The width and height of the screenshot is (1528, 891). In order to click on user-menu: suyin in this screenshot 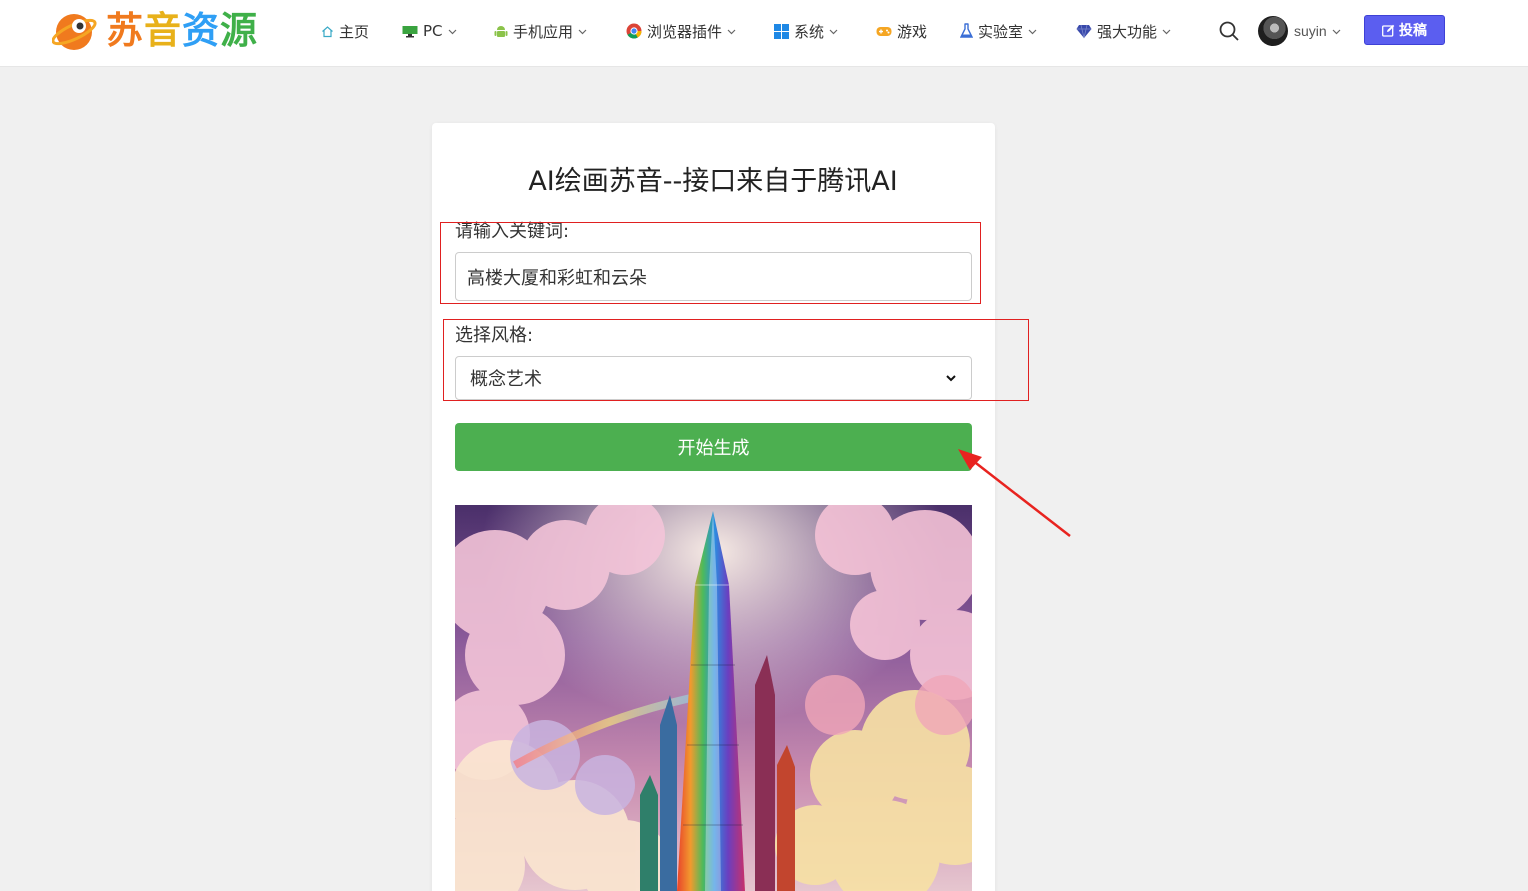, I will do `click(1299, 31)`.